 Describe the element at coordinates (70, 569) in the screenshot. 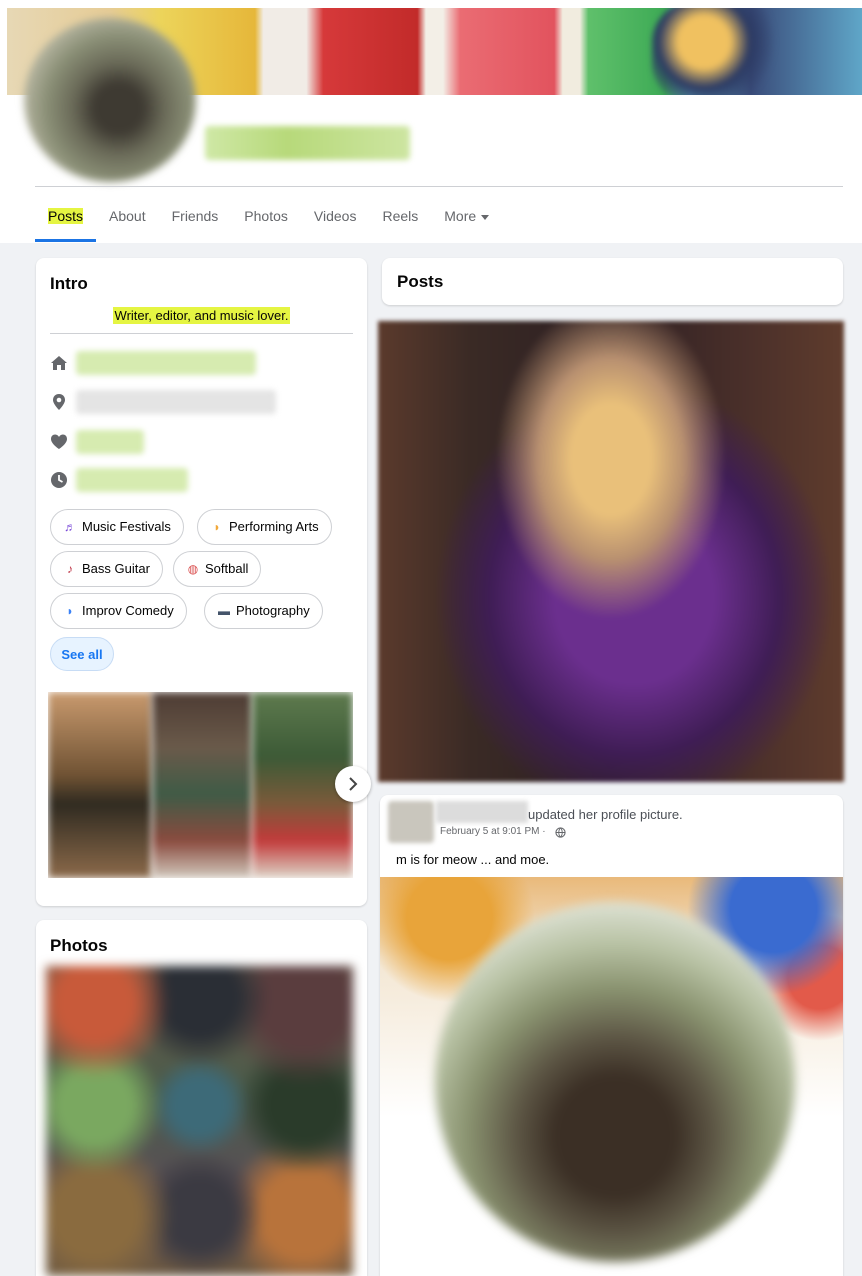

I see `guitar-icon: ♪` at that location.